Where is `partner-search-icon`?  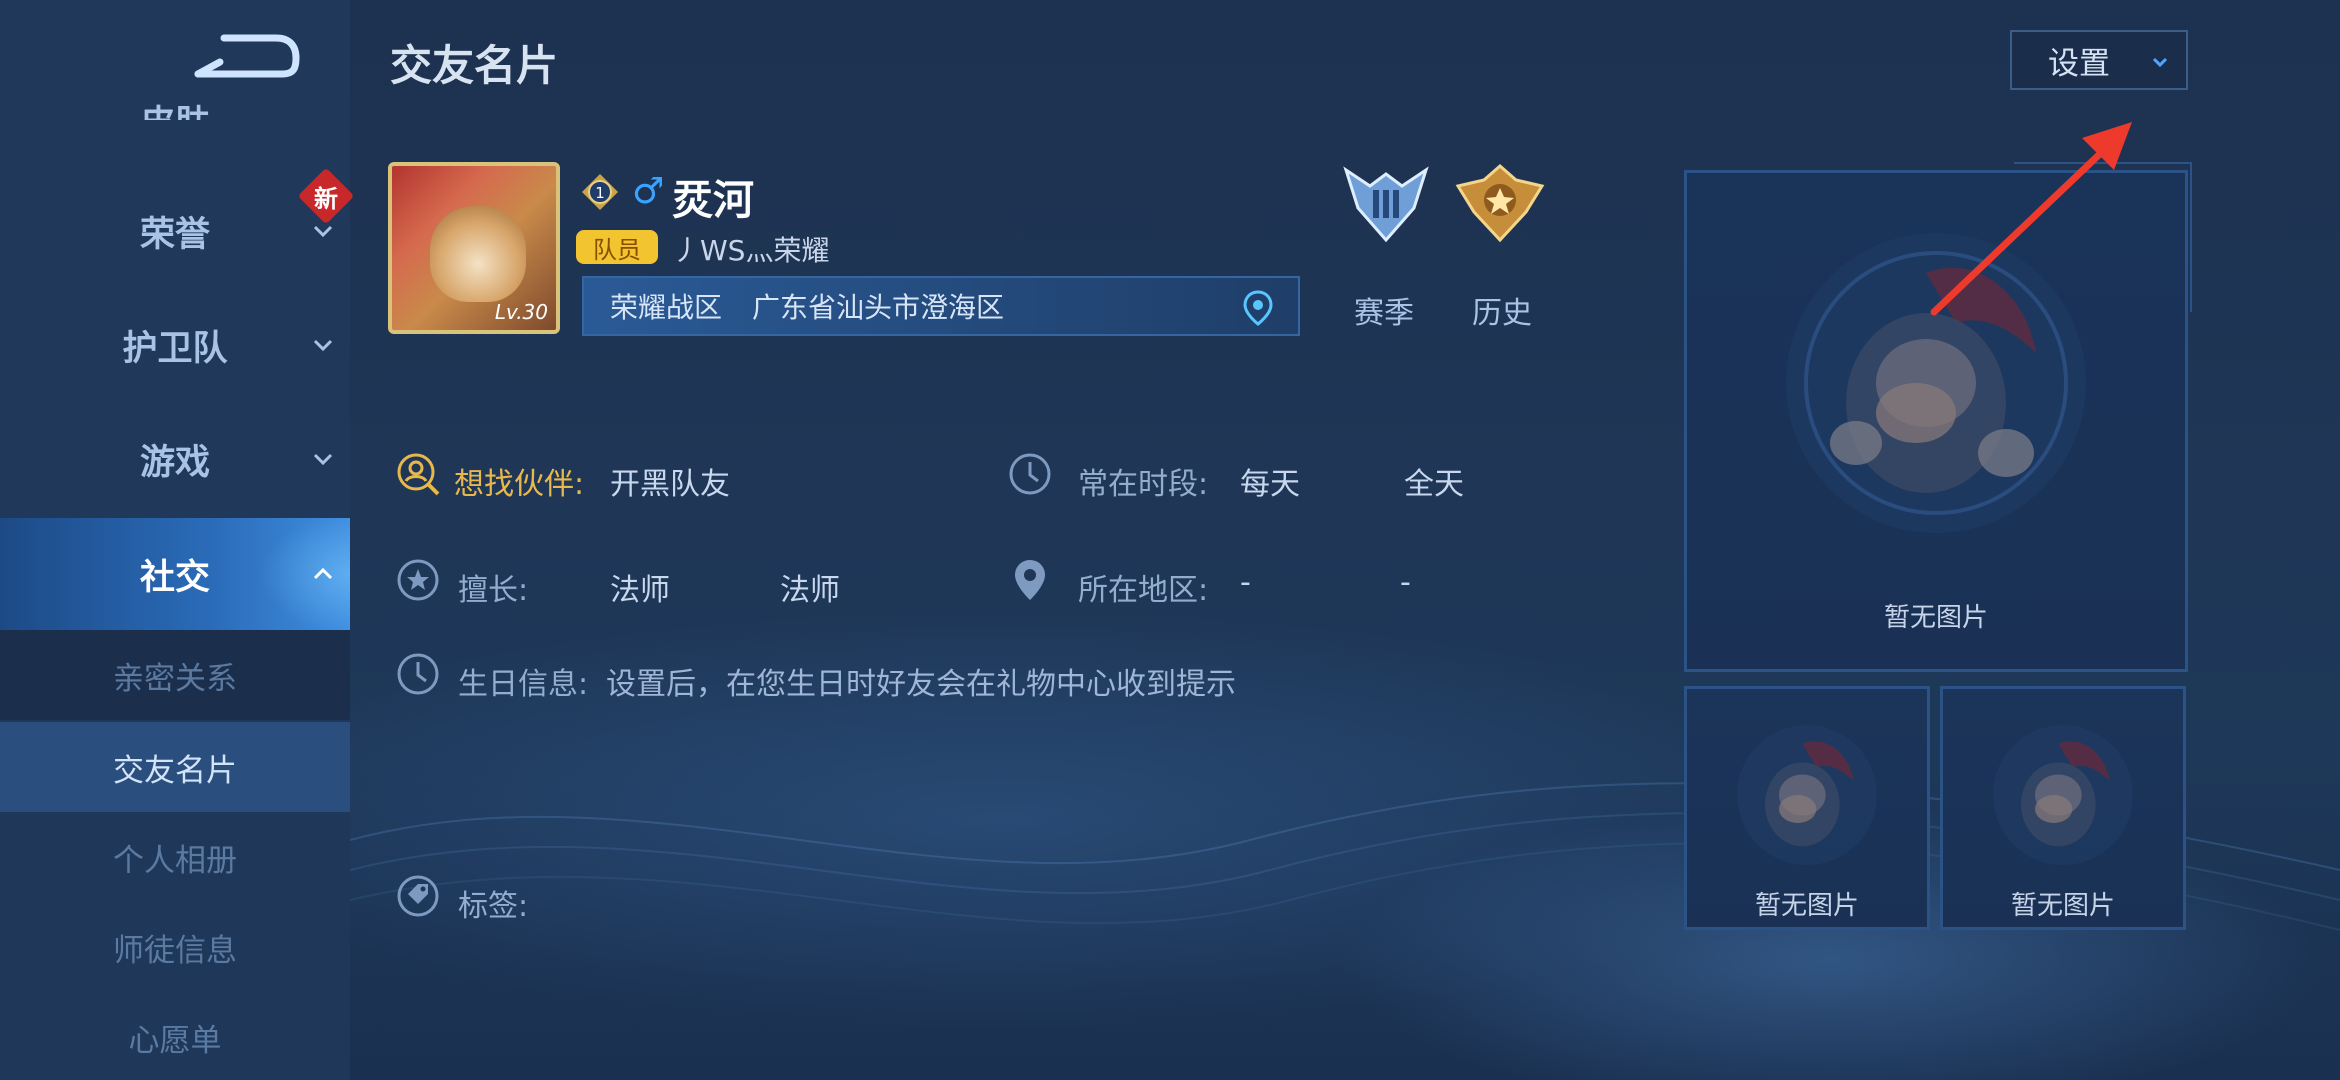
partner-search-icon is located at coordinates (418, 474).